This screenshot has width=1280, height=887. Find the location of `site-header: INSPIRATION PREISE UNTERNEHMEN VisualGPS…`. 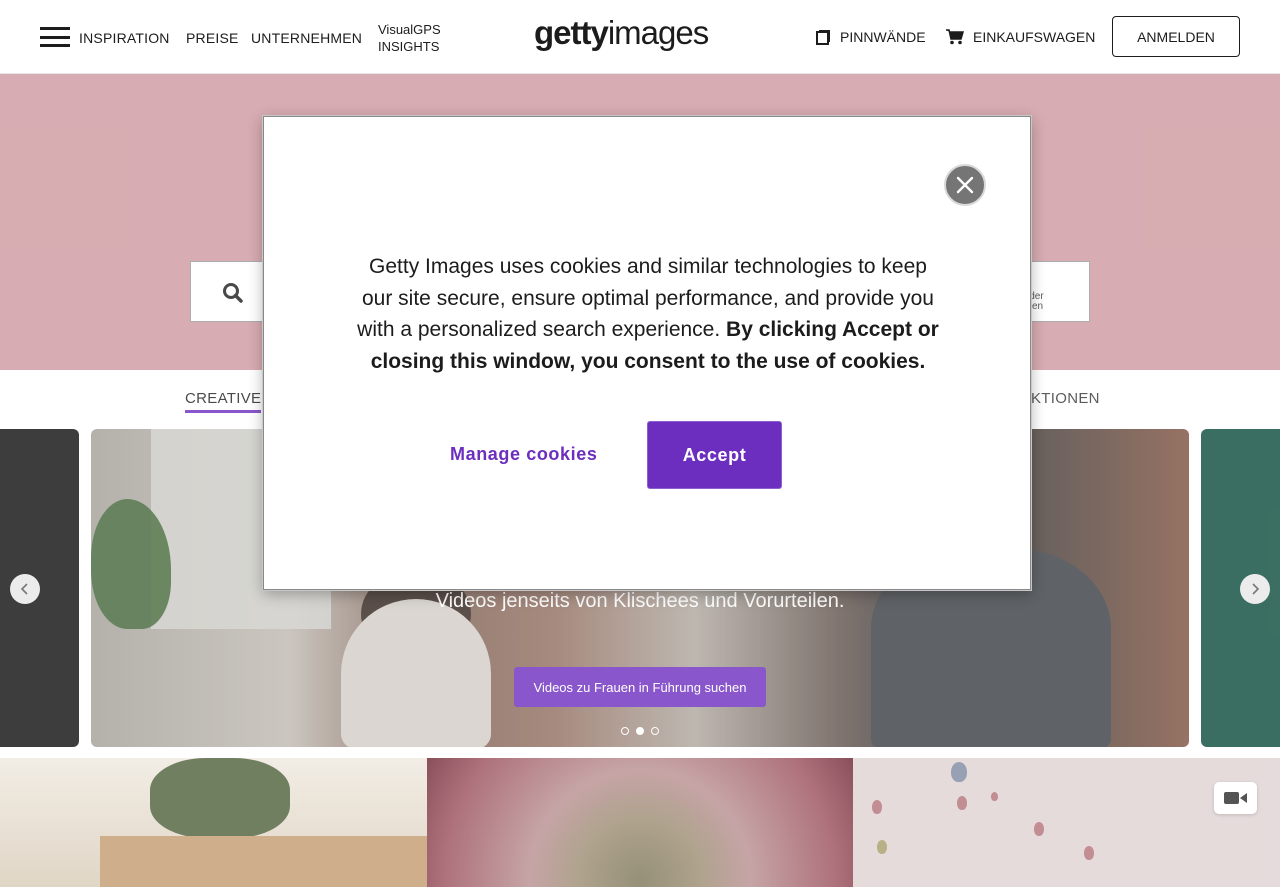

site-header: INSPIRATION PREISE UNTERNEHMEN VisualGPS… is located at coordinates (640, 37).